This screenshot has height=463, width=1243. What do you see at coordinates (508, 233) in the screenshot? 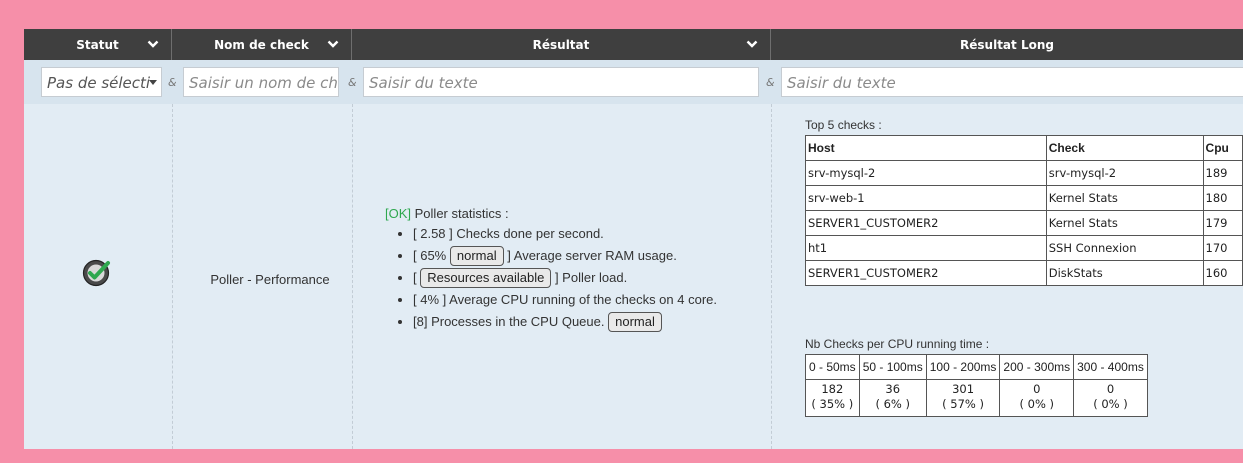
I see `list-item-text: [ 2.58 ] Checks done per second.` at bounding box center [508, 233].